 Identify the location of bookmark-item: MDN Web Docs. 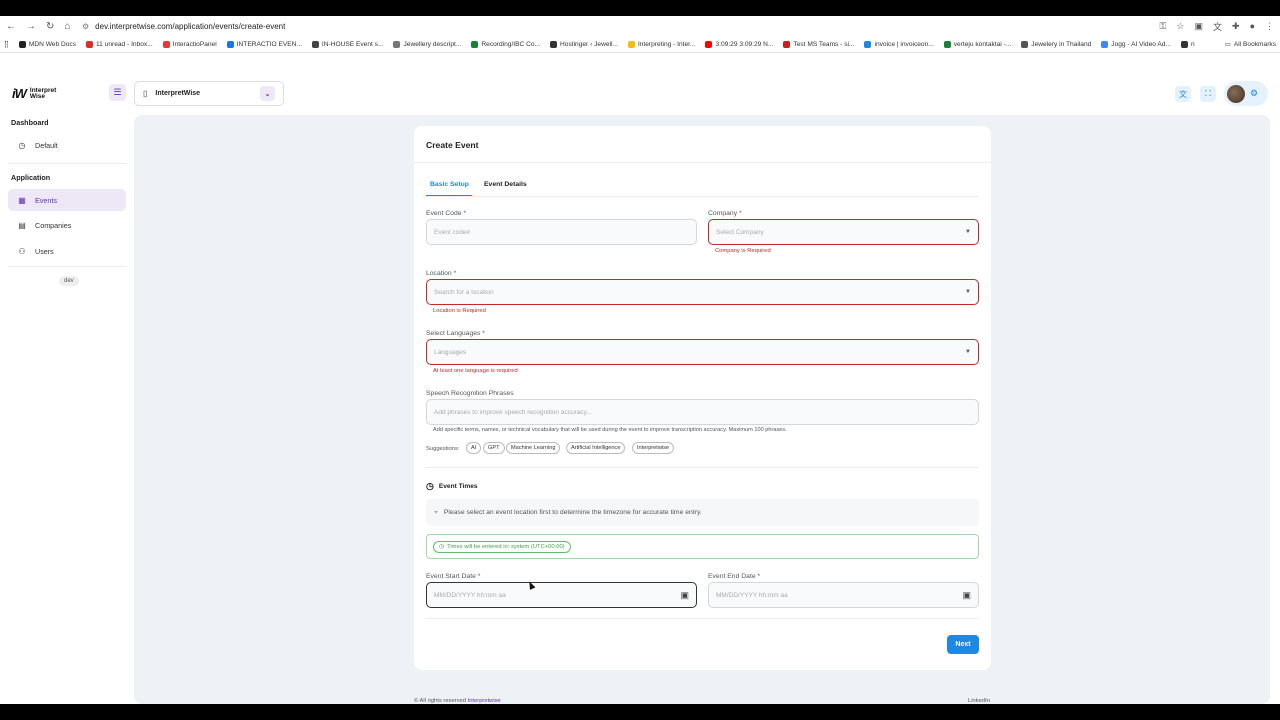
(47, 44).